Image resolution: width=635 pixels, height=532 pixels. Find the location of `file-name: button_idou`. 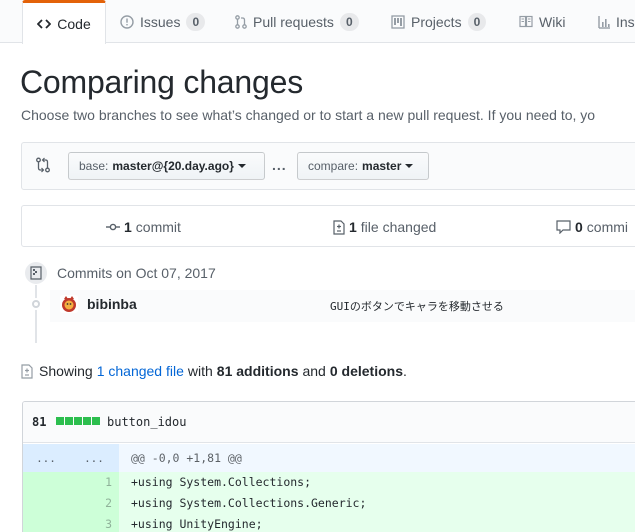

file-name: button_idou is located at coordinates (146, 422).